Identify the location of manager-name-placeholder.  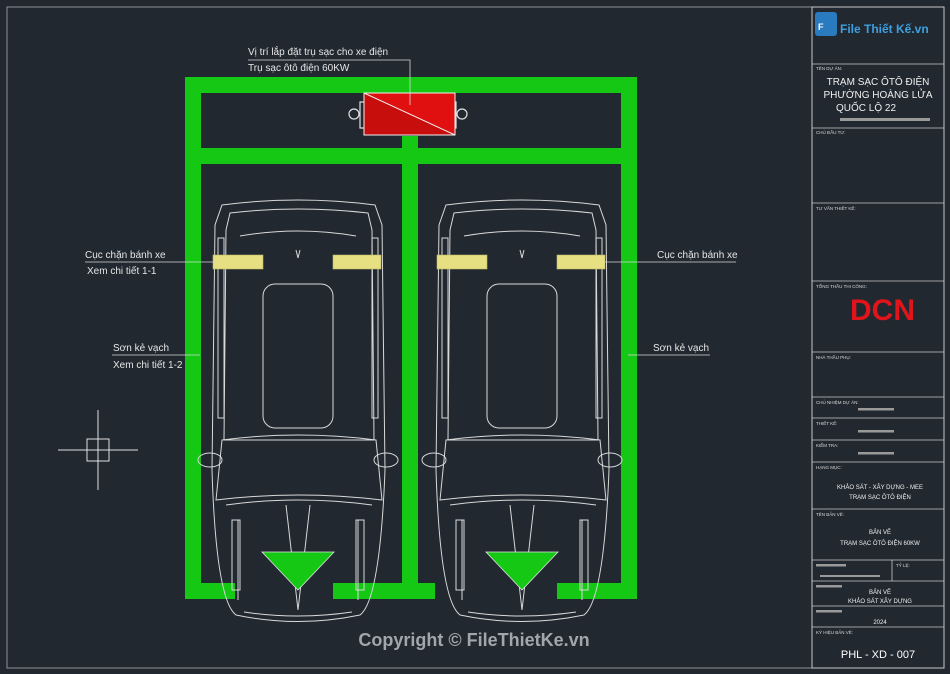
(876, 409).